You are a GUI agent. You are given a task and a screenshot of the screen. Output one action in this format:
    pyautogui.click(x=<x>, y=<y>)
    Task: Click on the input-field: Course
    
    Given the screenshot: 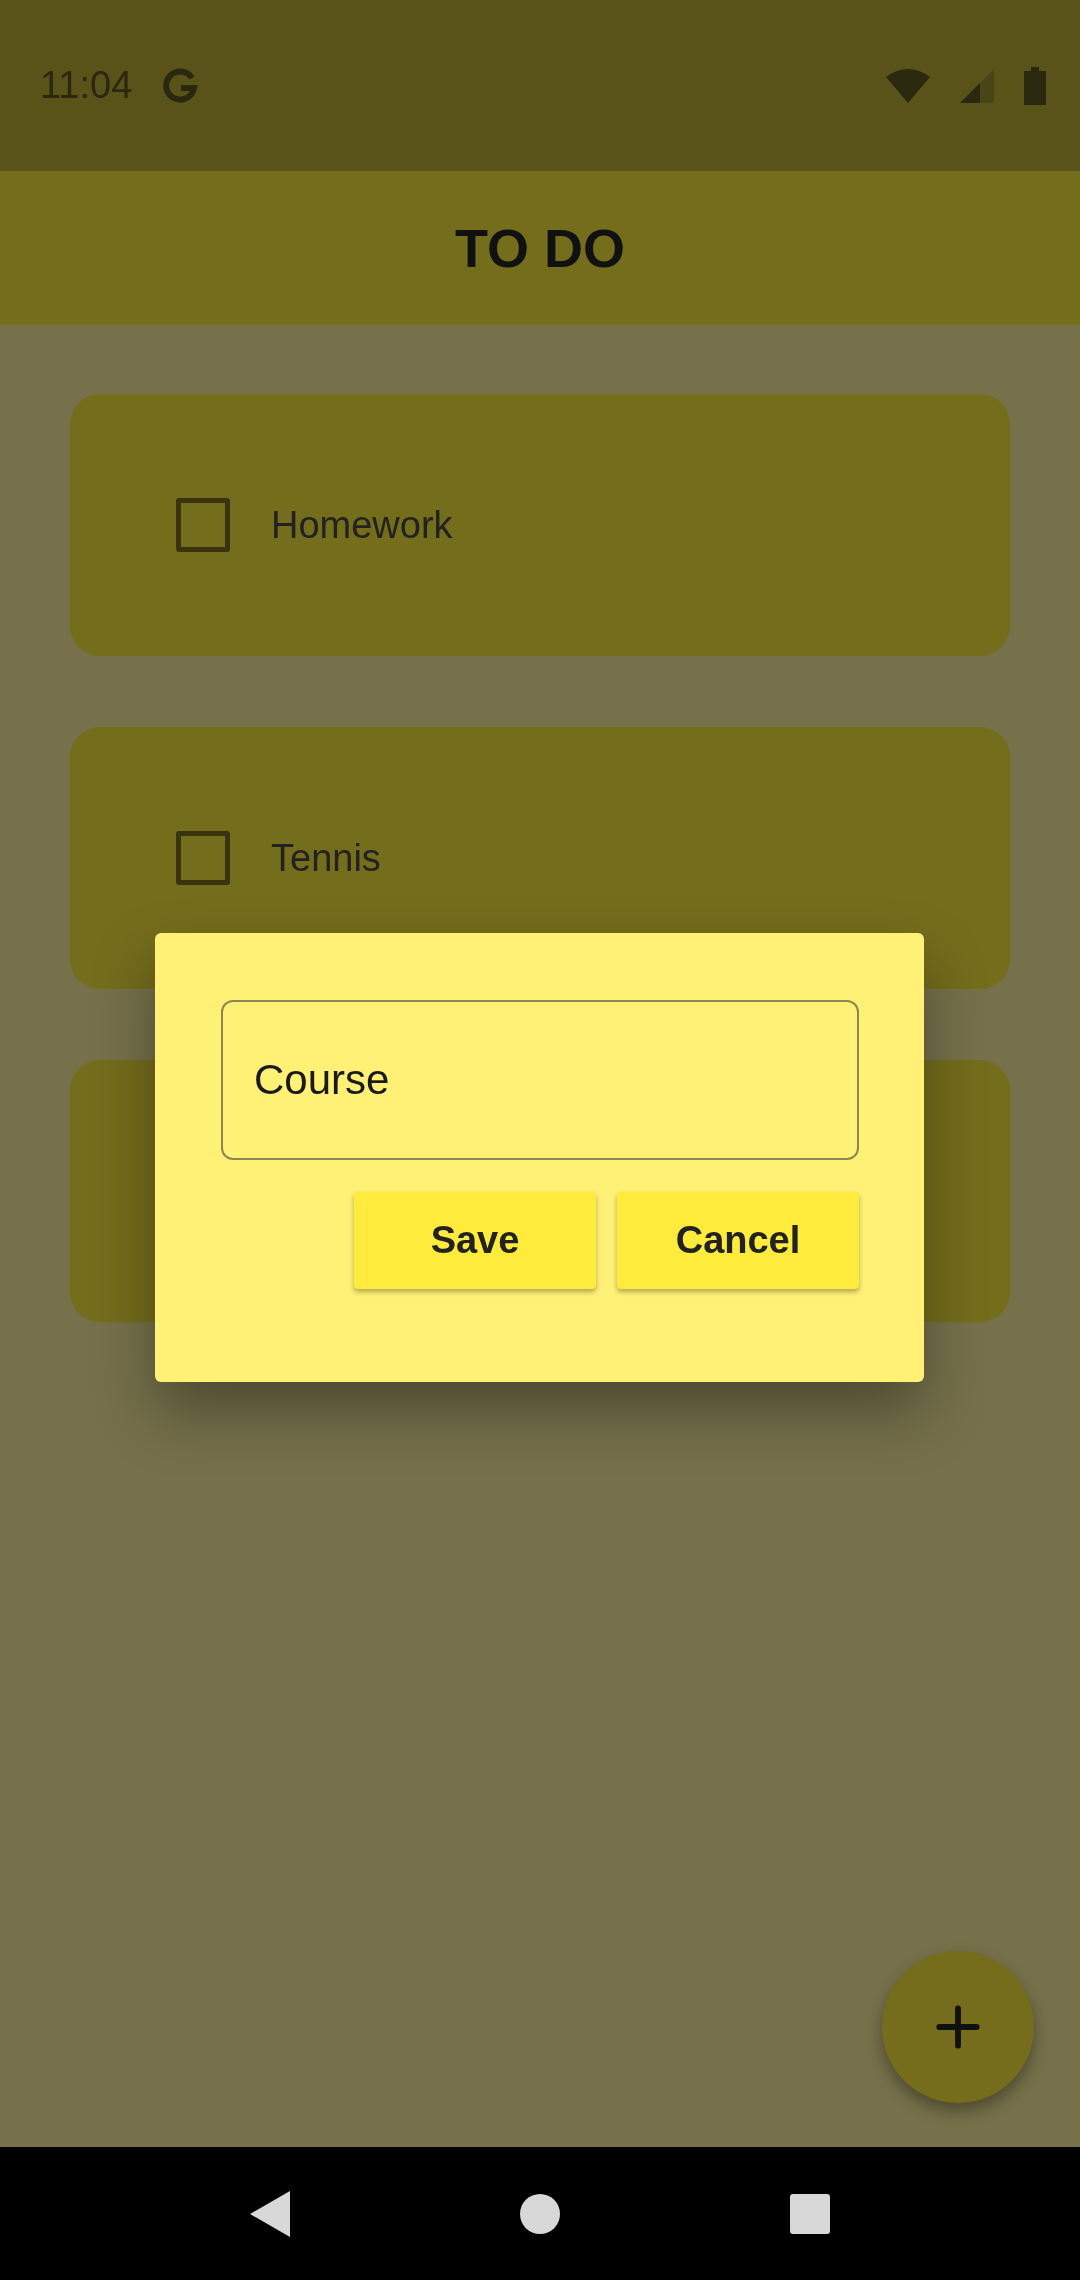 What is the action you would take?
    pyautogui.click(x=540, y=1080)
    